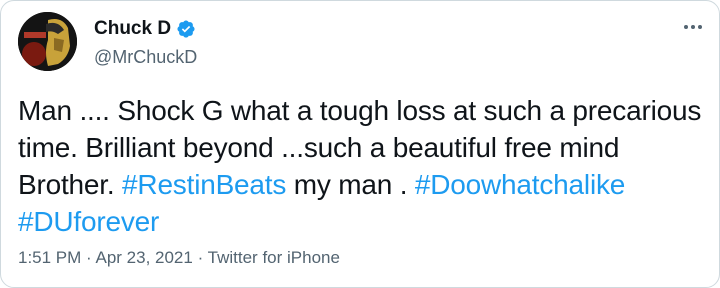 Image resolution: width=720 pixels, height=288 pixels. I want to click on verified-badge-icon, so click(186, 29).